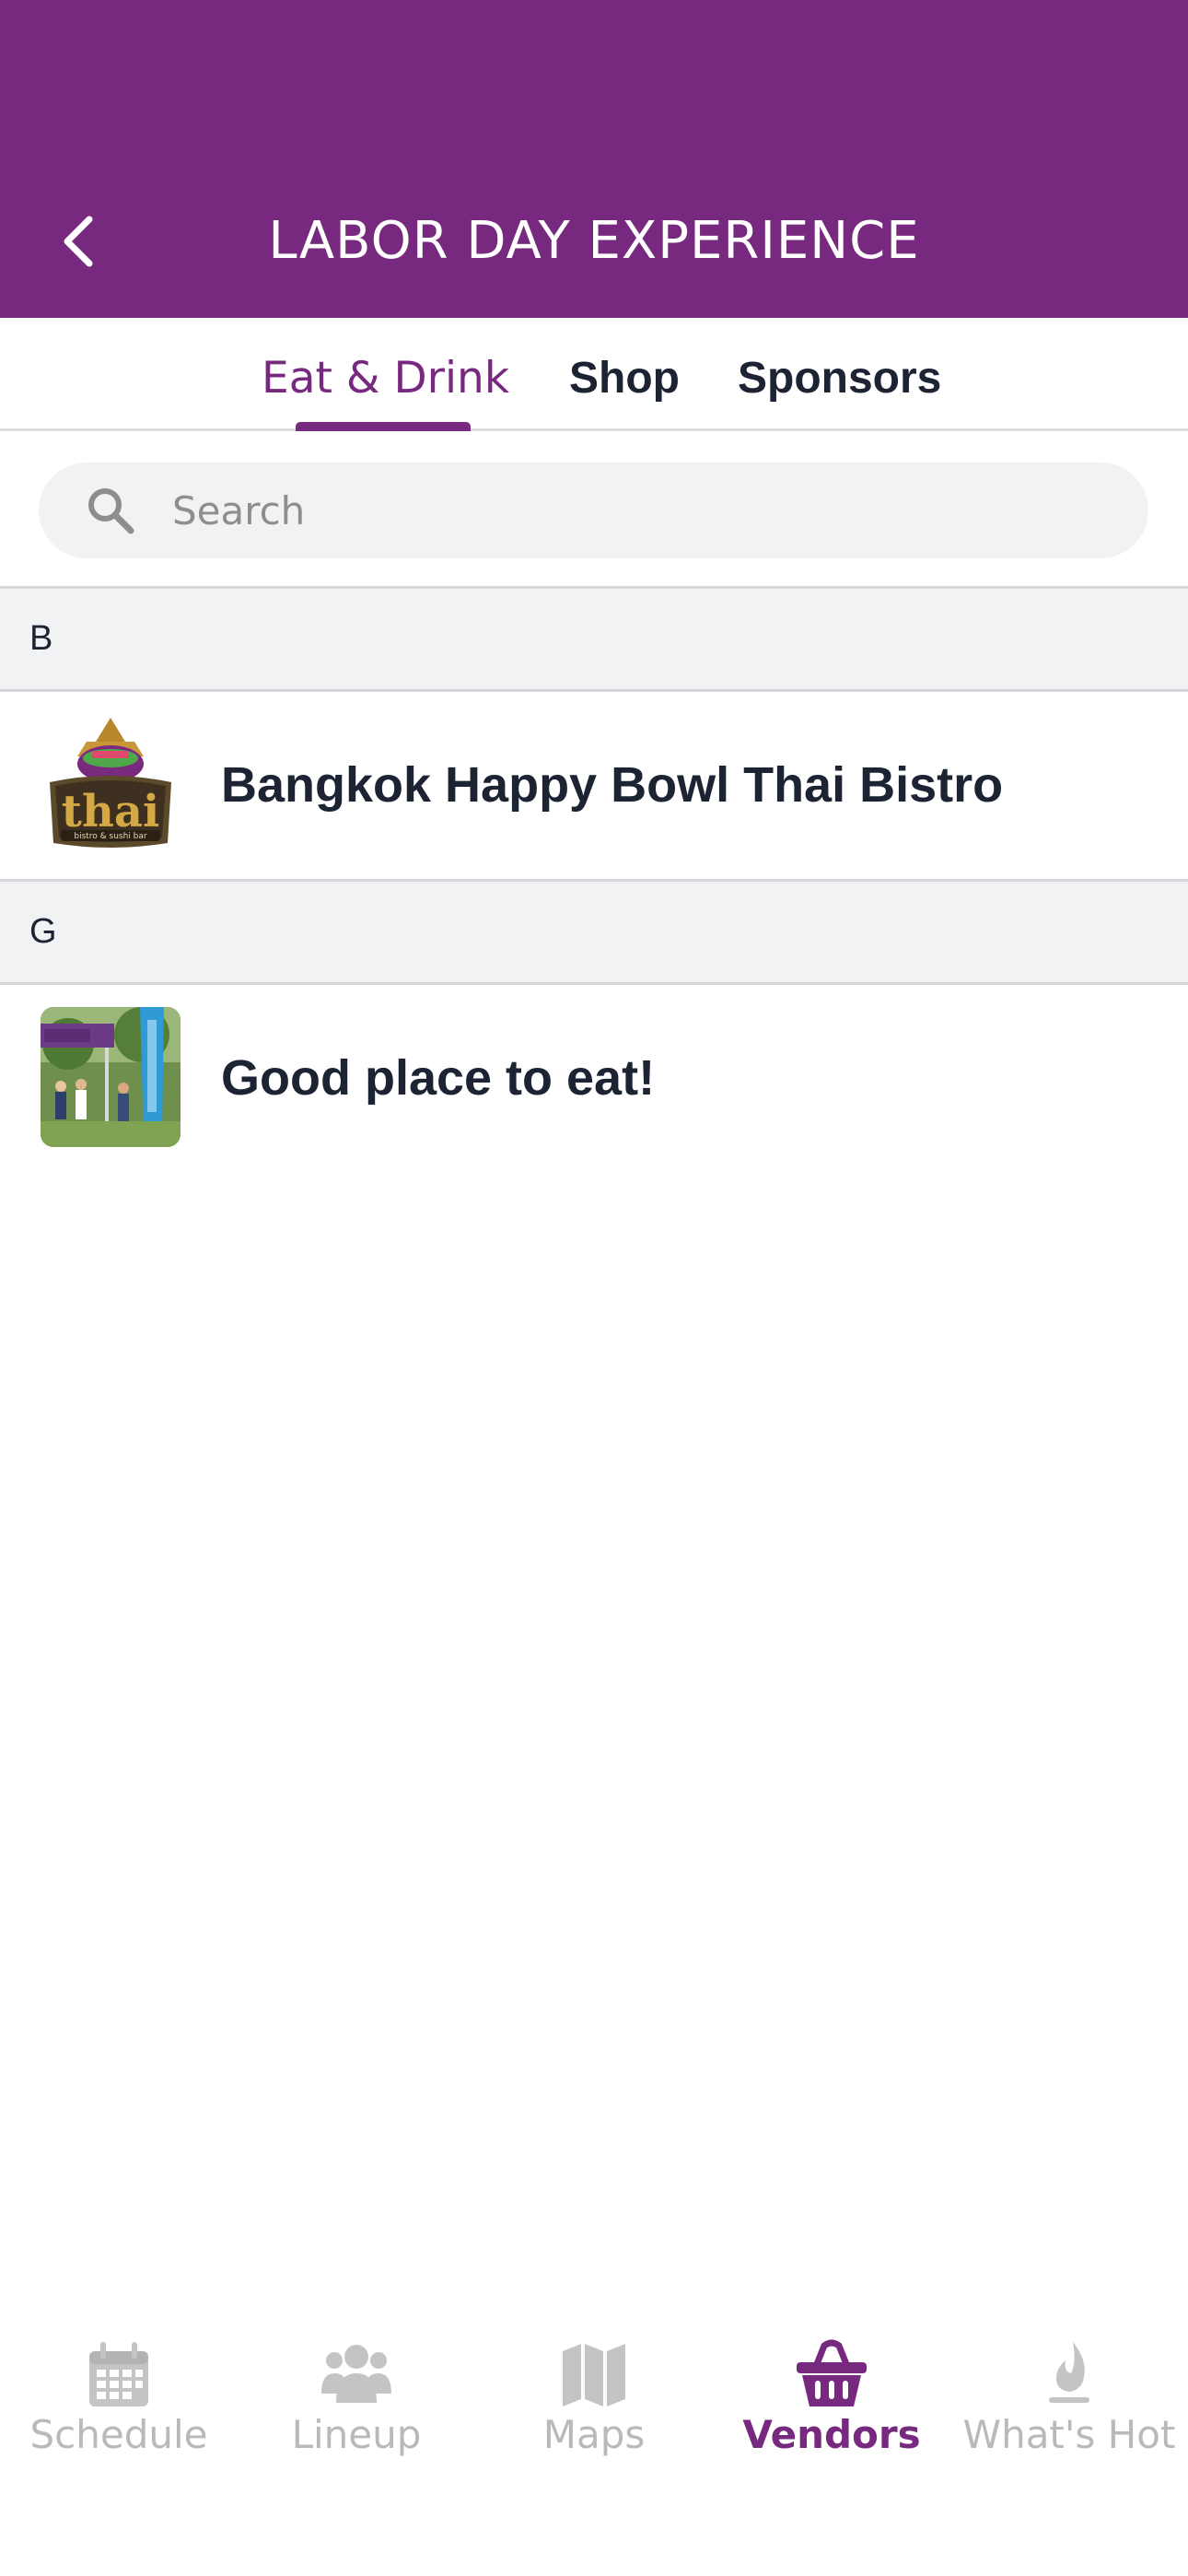 Image resolution: width=1188 pixels, height=2576 pixels. What do you see at coordinates (356, 2374) in the screenshot?
I see `people-icon` at bounding box center [356, 2374].